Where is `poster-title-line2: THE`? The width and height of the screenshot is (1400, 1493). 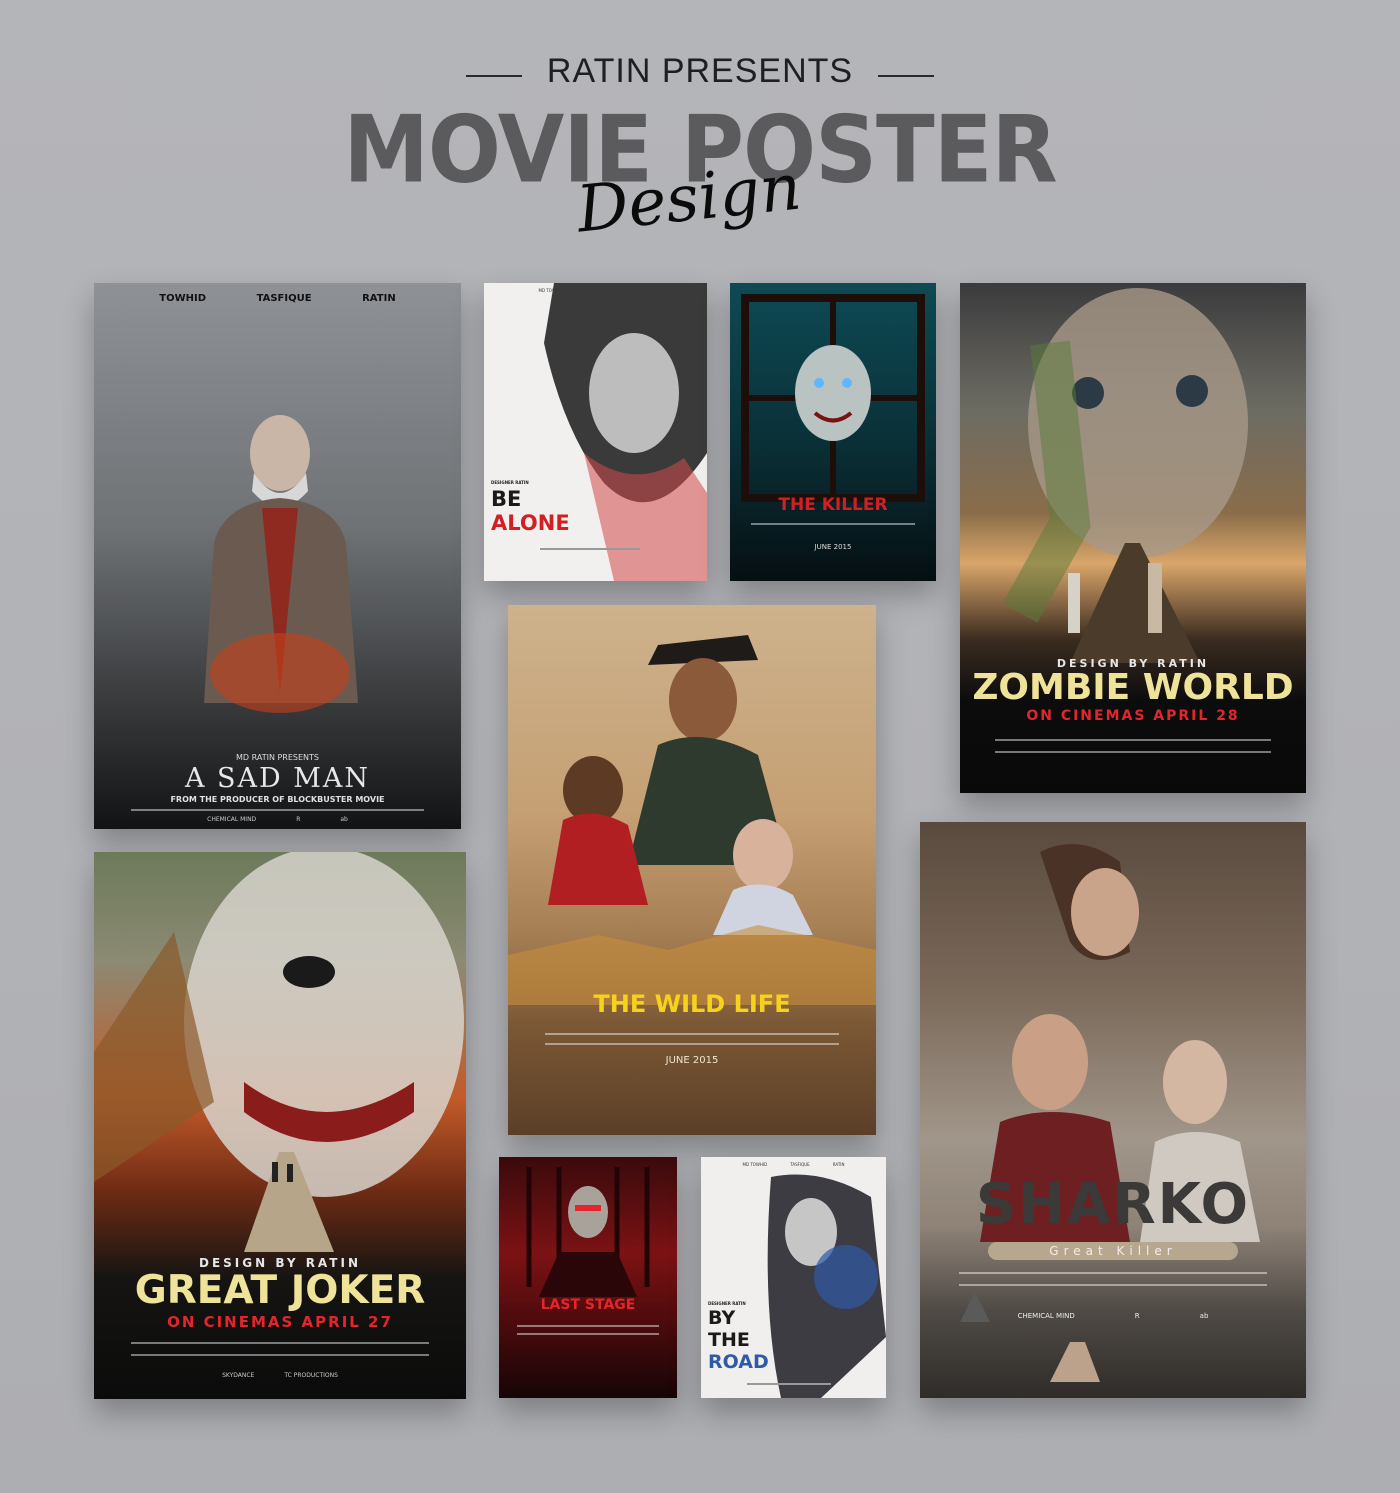 poster-title-line2: THE is located at coordinates (729, 1340).